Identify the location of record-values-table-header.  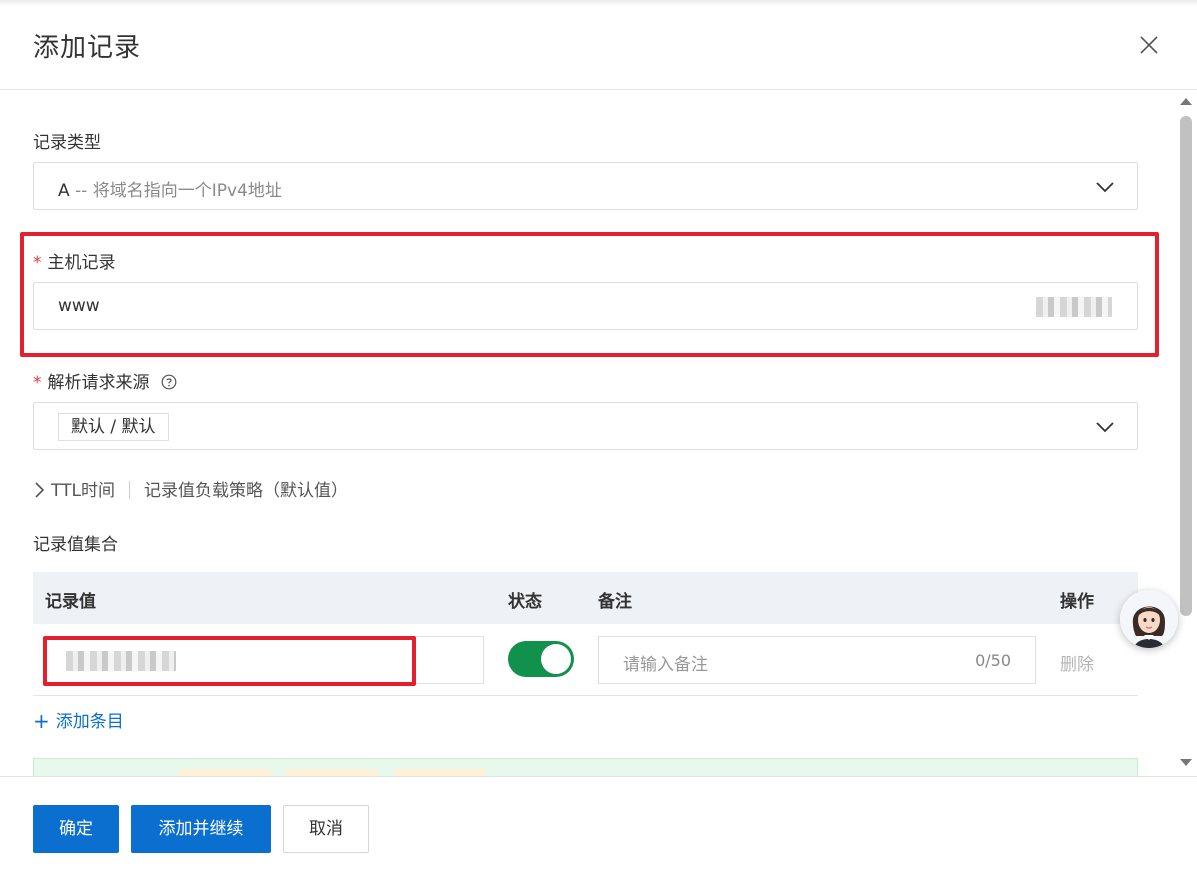
(585, 598).